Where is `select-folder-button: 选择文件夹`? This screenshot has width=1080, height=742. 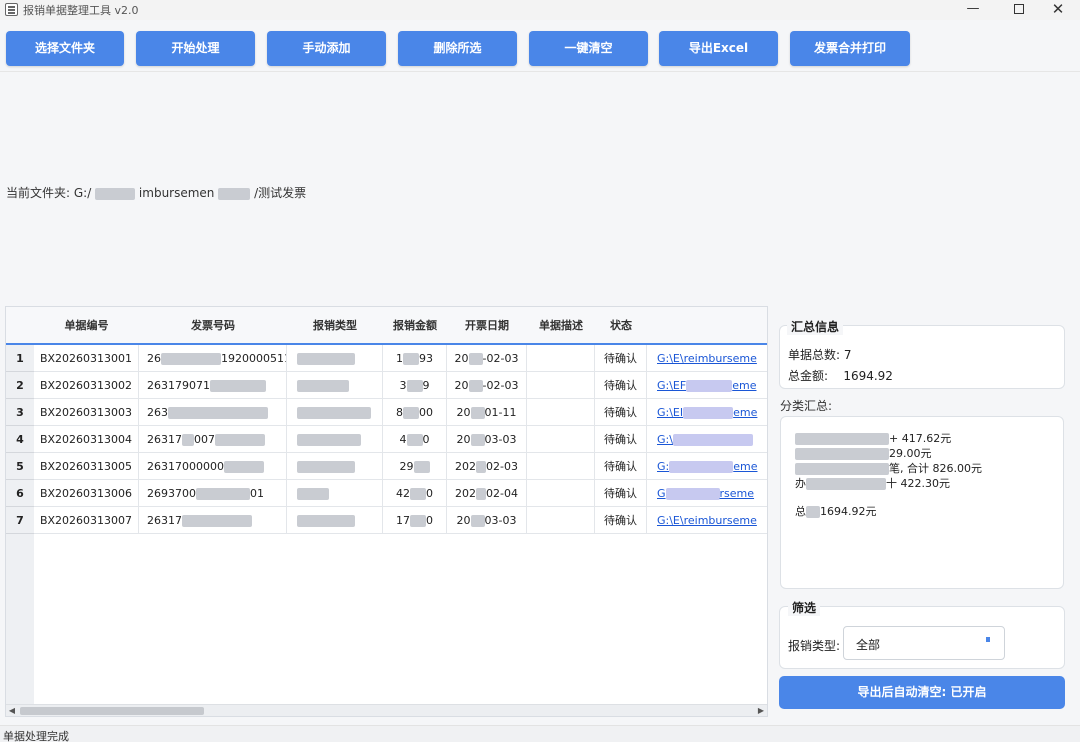 select-folder-button: 选择文件夹 is located at coordinates (65, 48).